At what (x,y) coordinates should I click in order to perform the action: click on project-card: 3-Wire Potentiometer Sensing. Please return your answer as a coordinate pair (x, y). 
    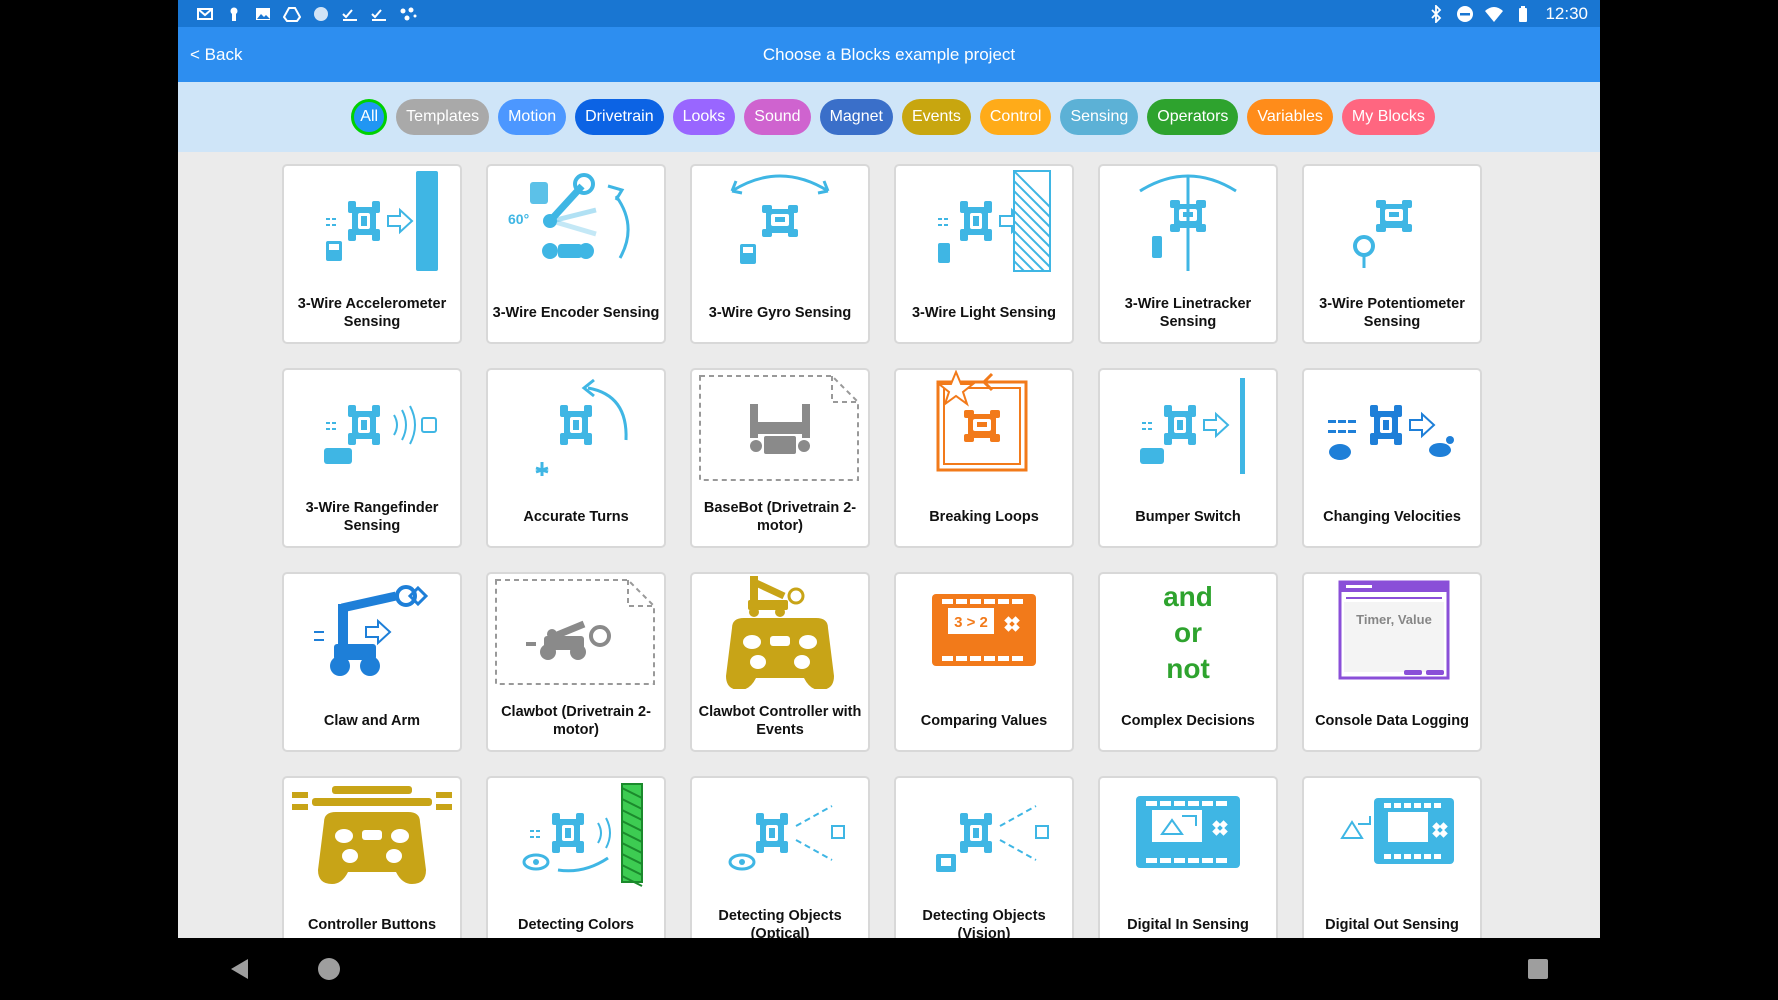
    Looking at the image, I should click on (1392, 254).